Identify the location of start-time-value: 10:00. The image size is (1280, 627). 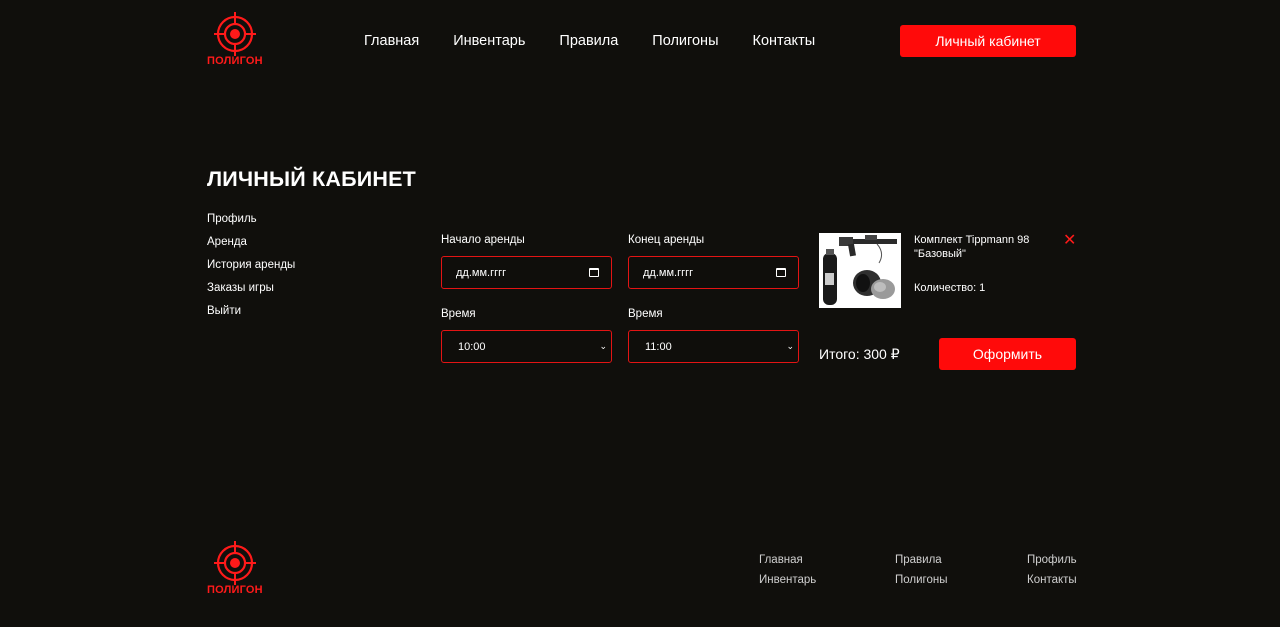
(472, 346).